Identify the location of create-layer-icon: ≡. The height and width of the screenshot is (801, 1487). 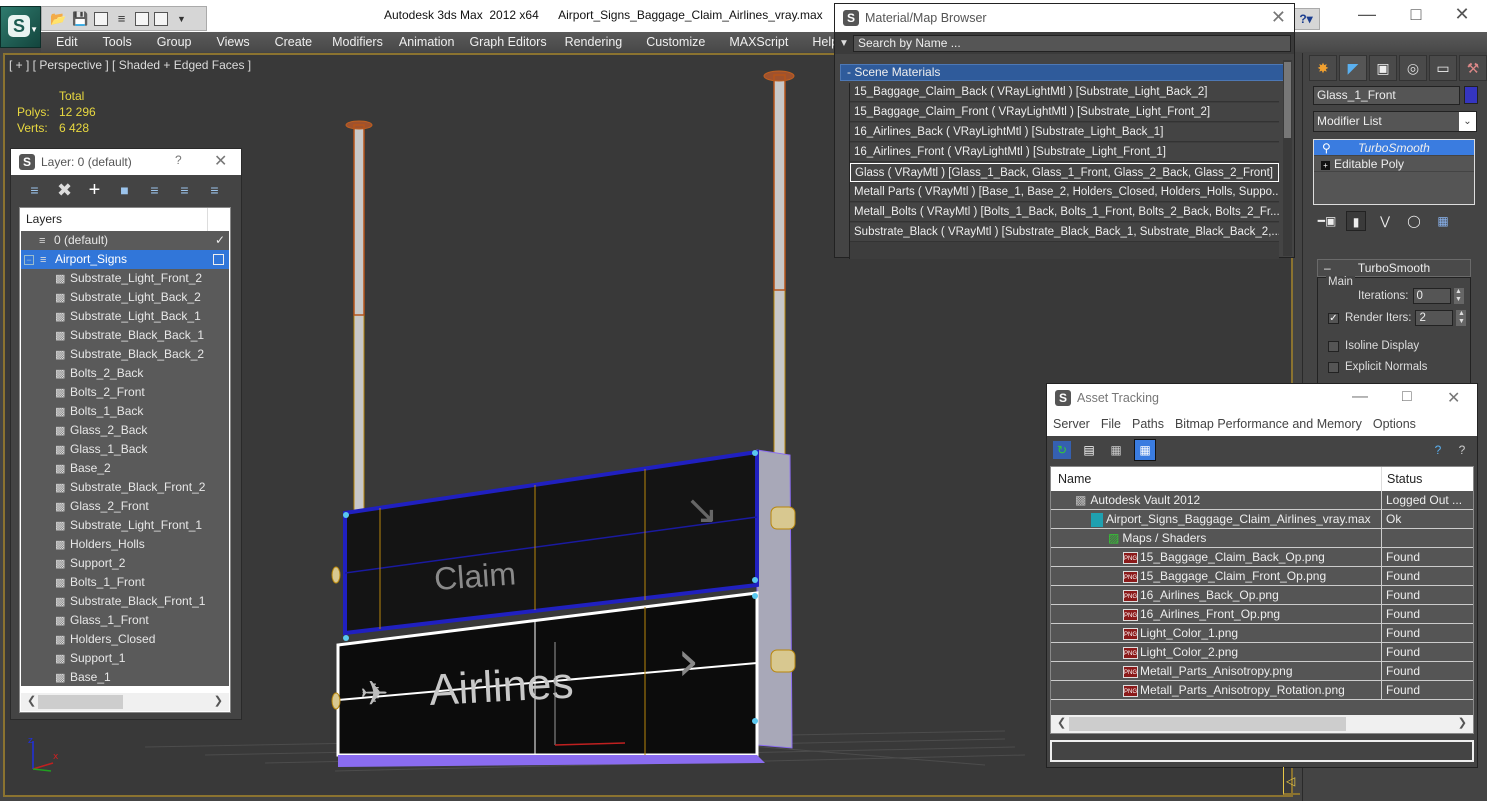
(34, 190).